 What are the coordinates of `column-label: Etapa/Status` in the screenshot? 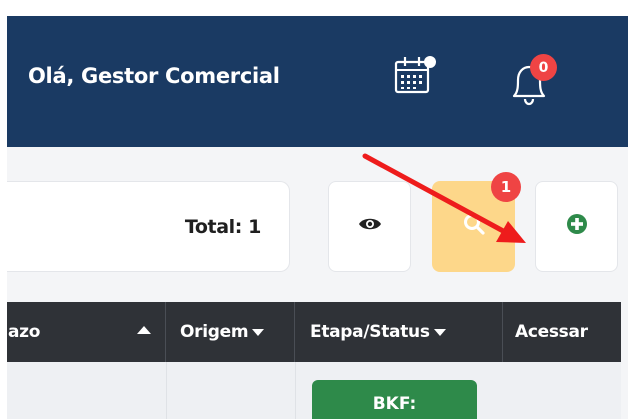 It's located at (370, 332).